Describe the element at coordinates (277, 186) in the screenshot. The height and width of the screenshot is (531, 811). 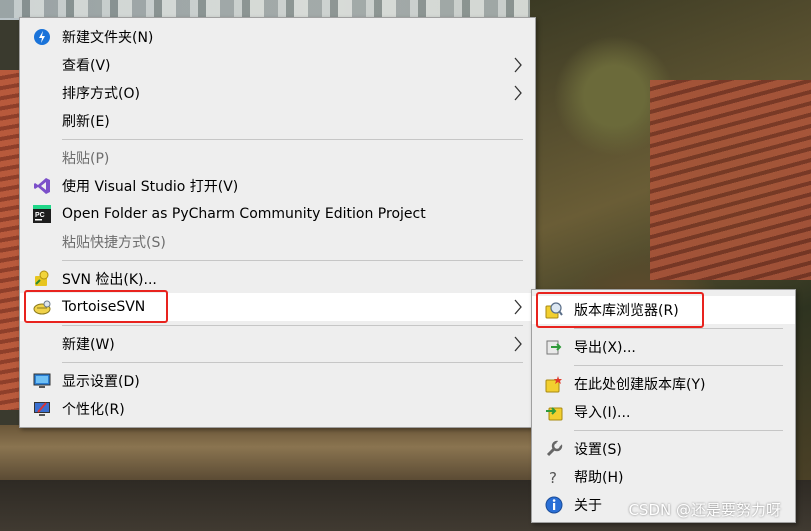
I see `menu-item-open-visual-studio: 使用 Visual Studio 打开(V)` at that location.